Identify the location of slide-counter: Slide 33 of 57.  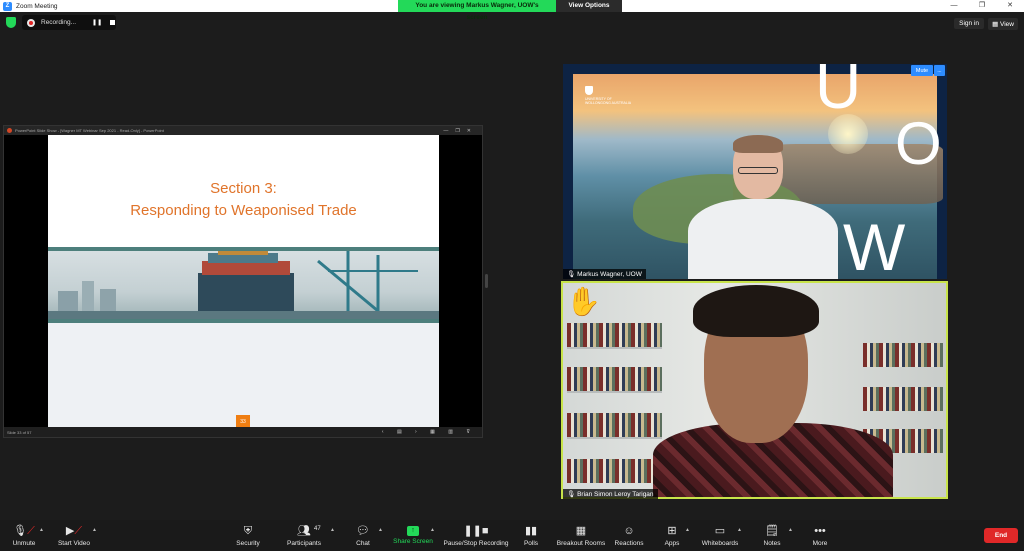
(19, 432).